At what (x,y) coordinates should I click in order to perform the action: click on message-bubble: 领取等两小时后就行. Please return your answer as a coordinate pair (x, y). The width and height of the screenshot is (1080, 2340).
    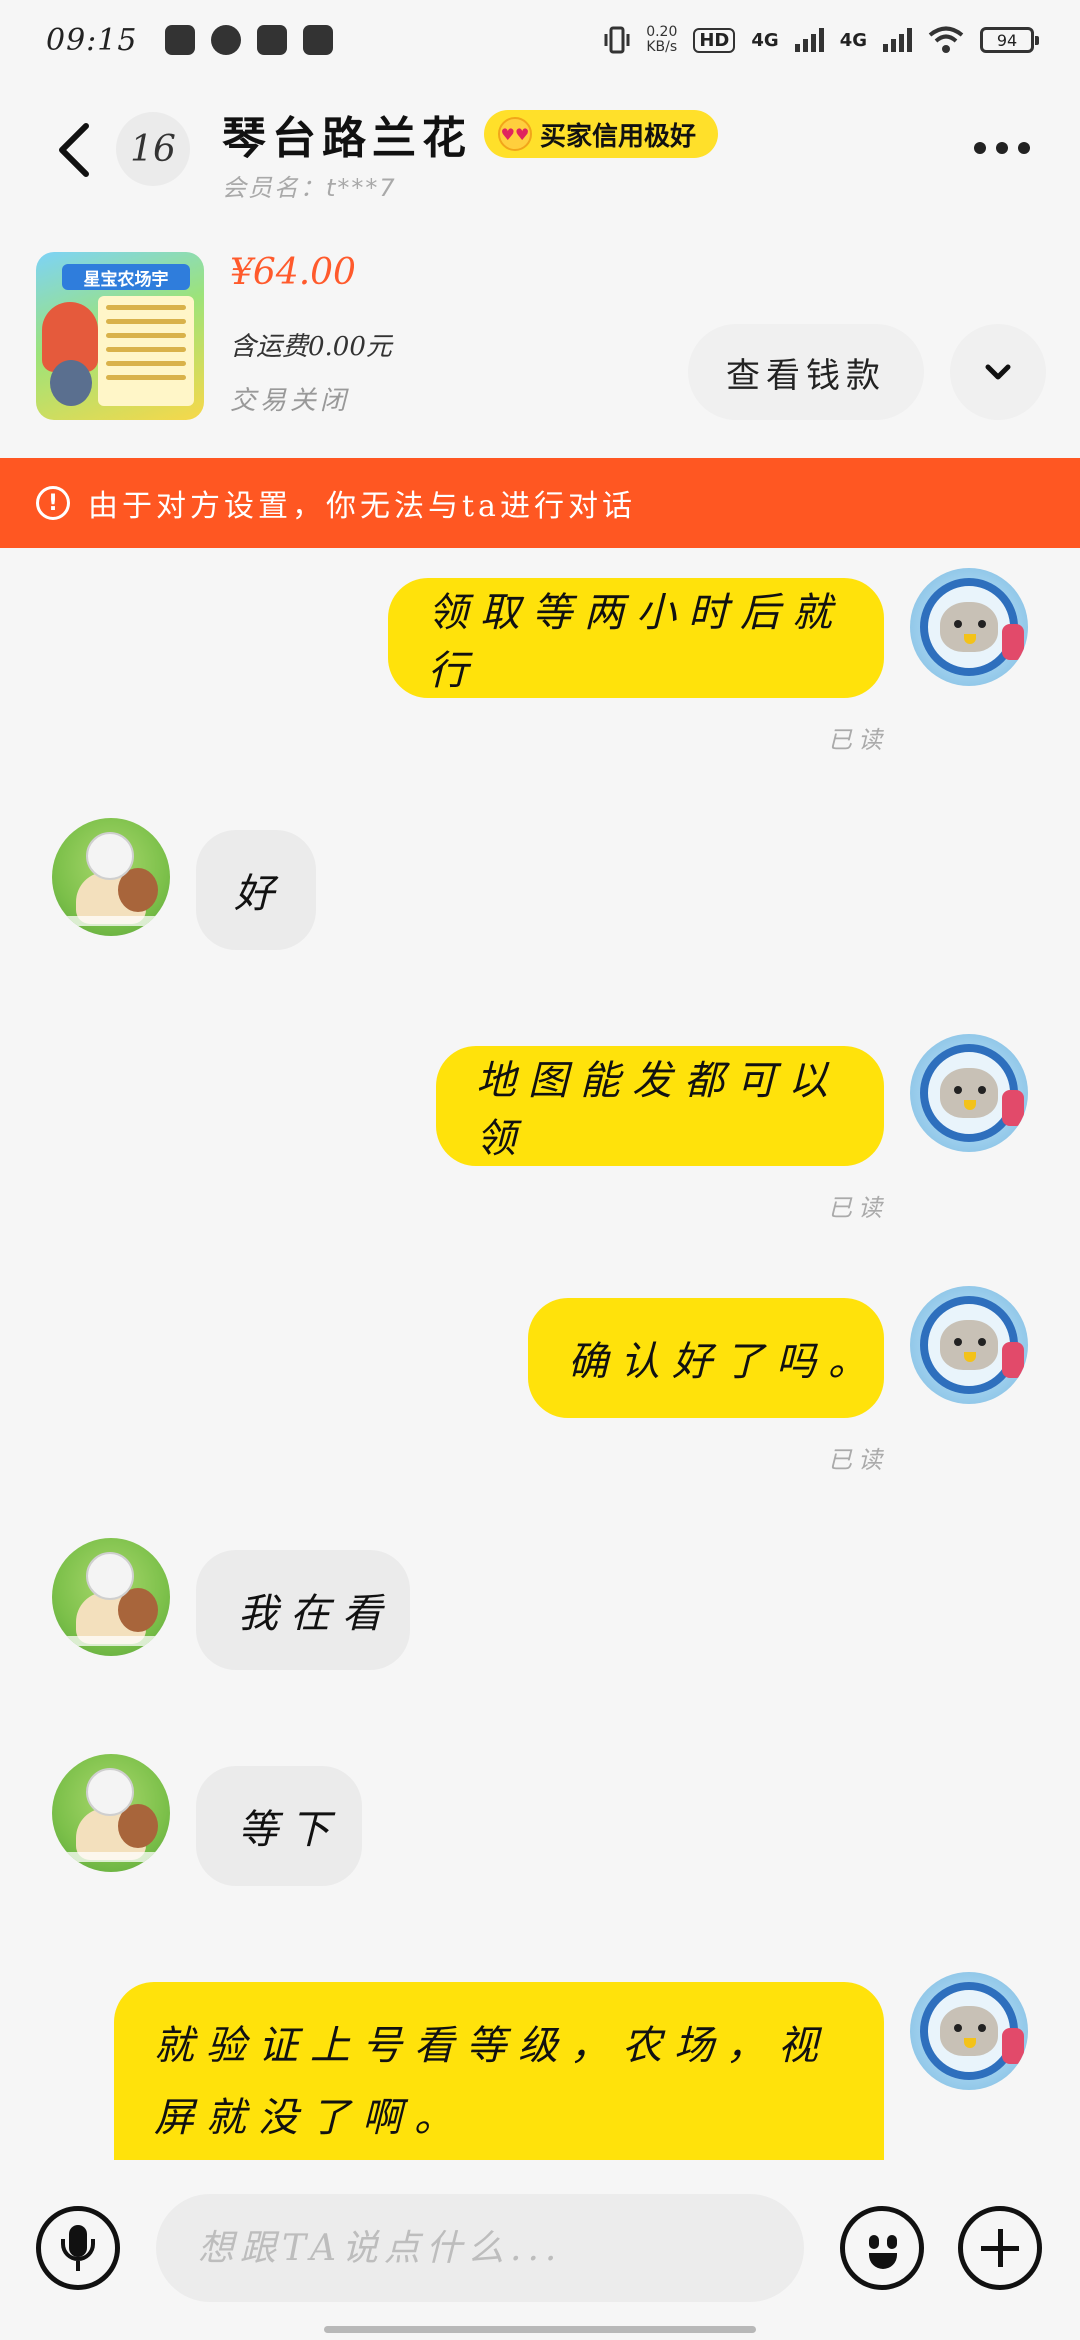
    Looking at the image, I should click on (636, 638).